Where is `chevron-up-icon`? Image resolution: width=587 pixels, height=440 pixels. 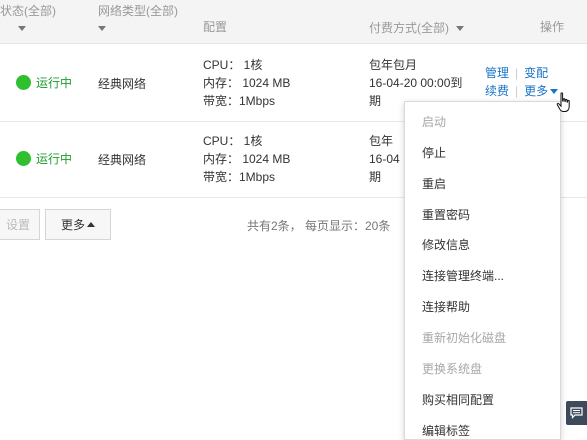
chevron-up-icon is located at coordinates (91, 224).